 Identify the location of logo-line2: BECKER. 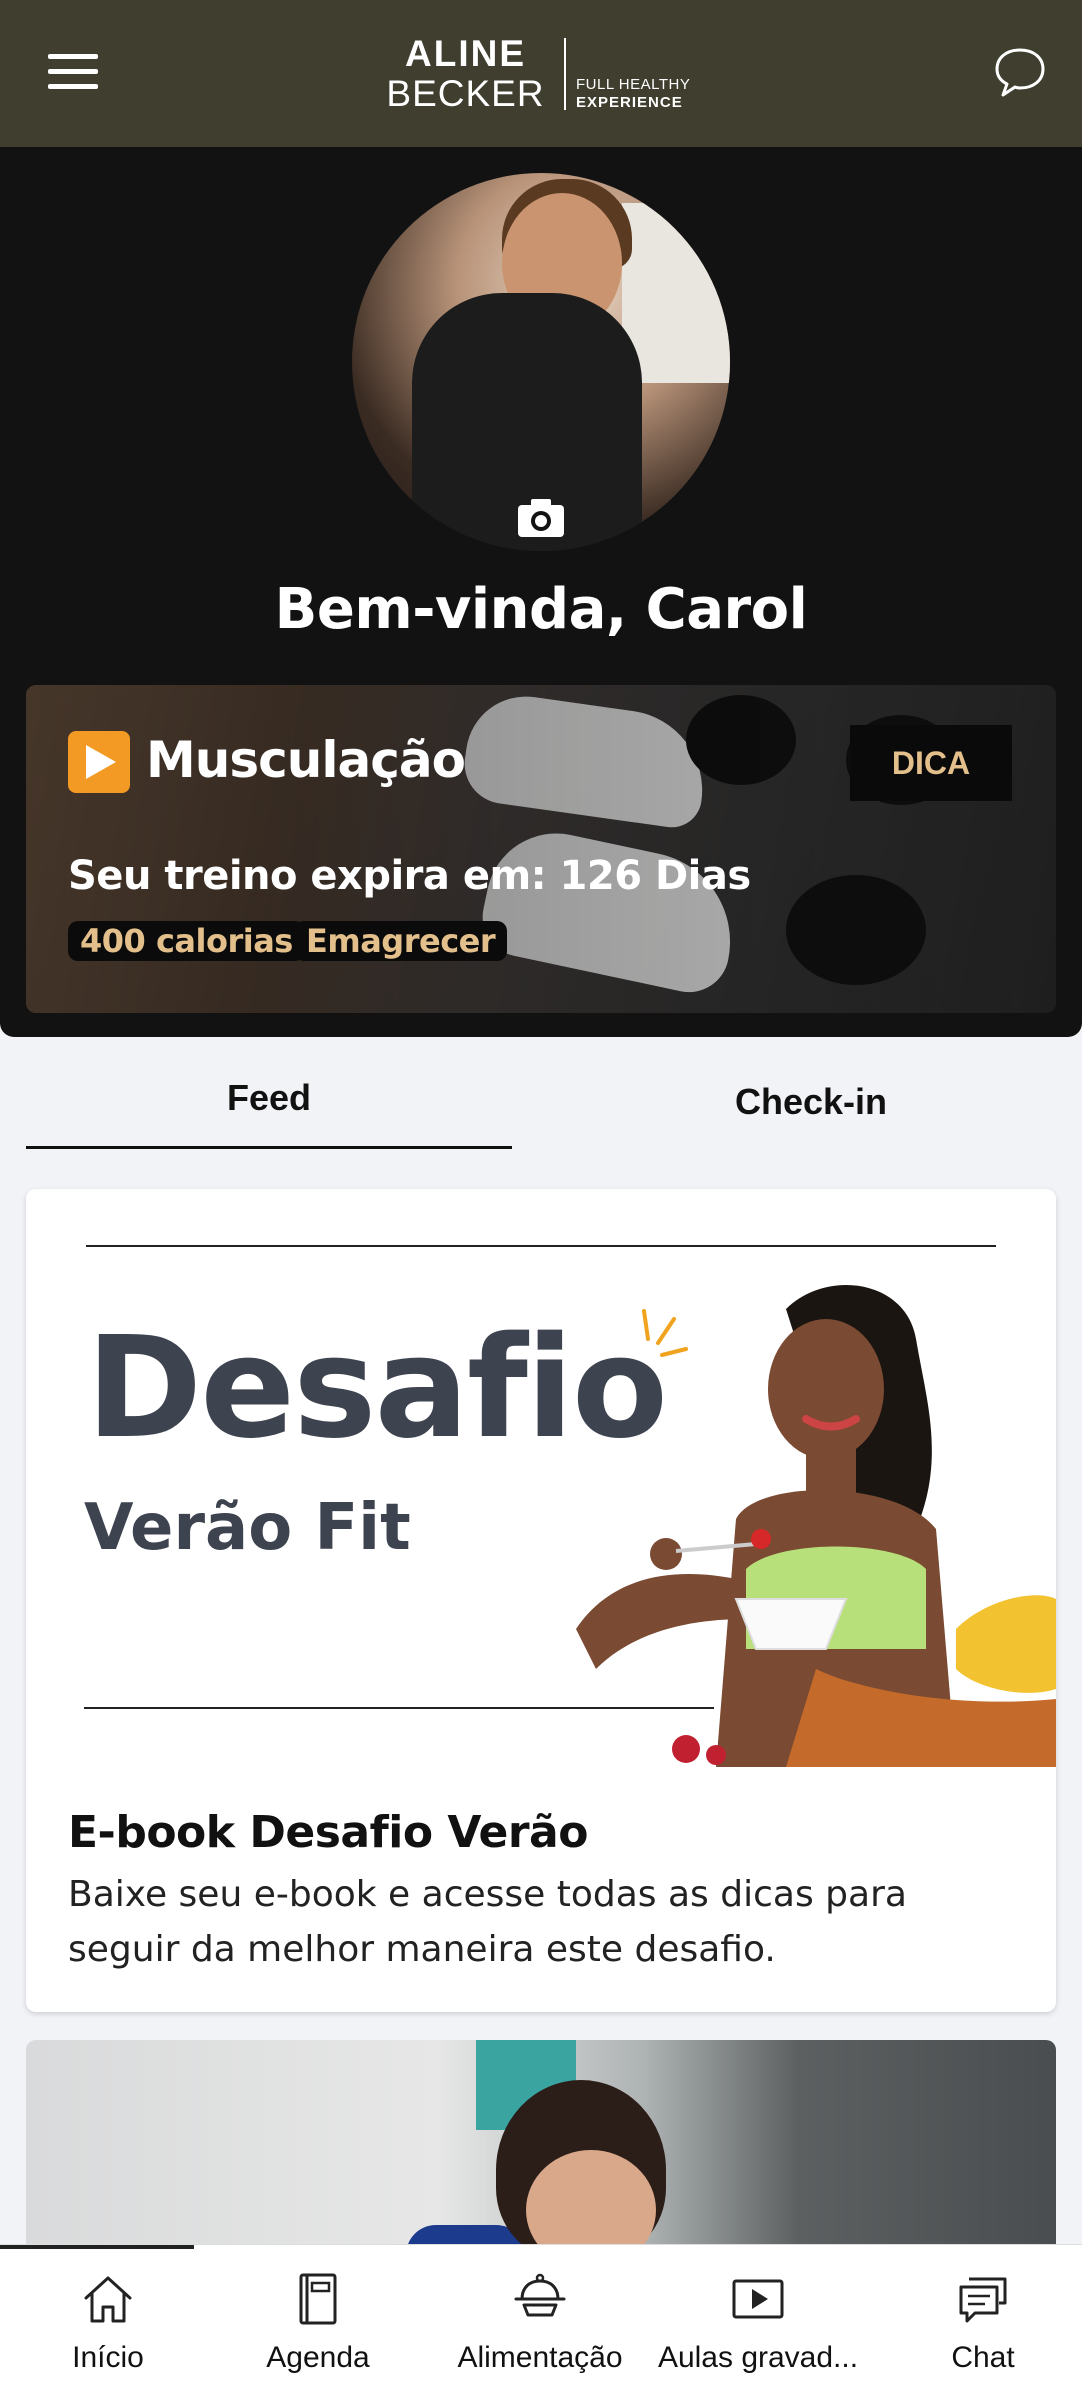
(465, 93).